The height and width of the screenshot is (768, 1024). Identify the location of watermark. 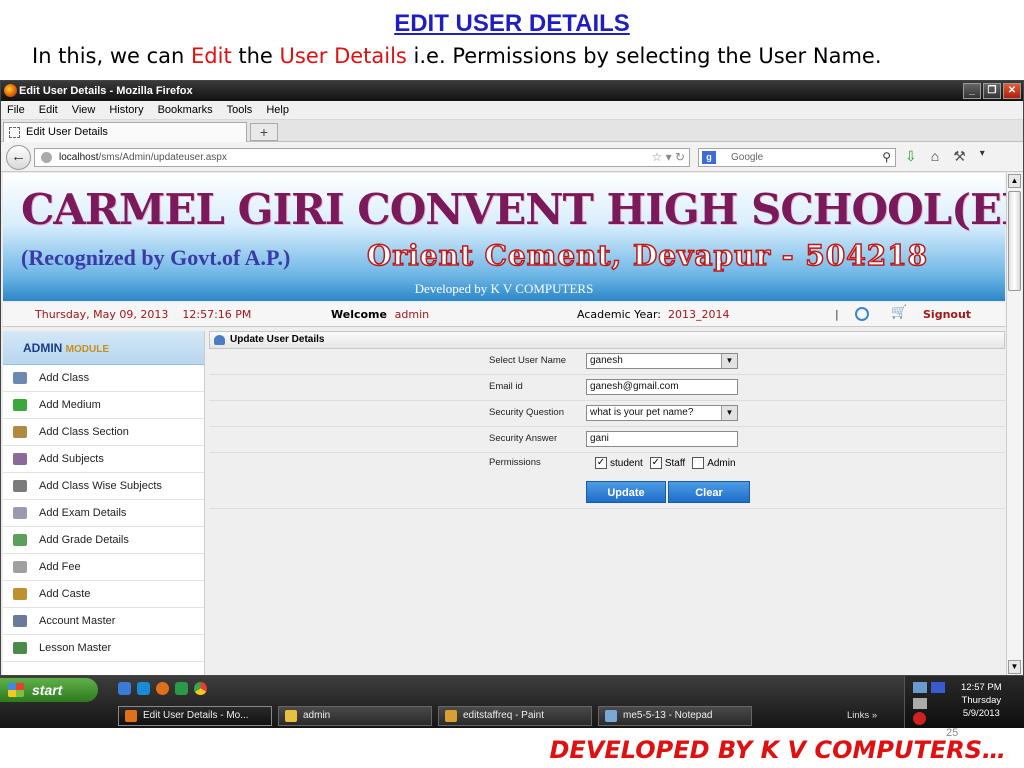
(689, 549).